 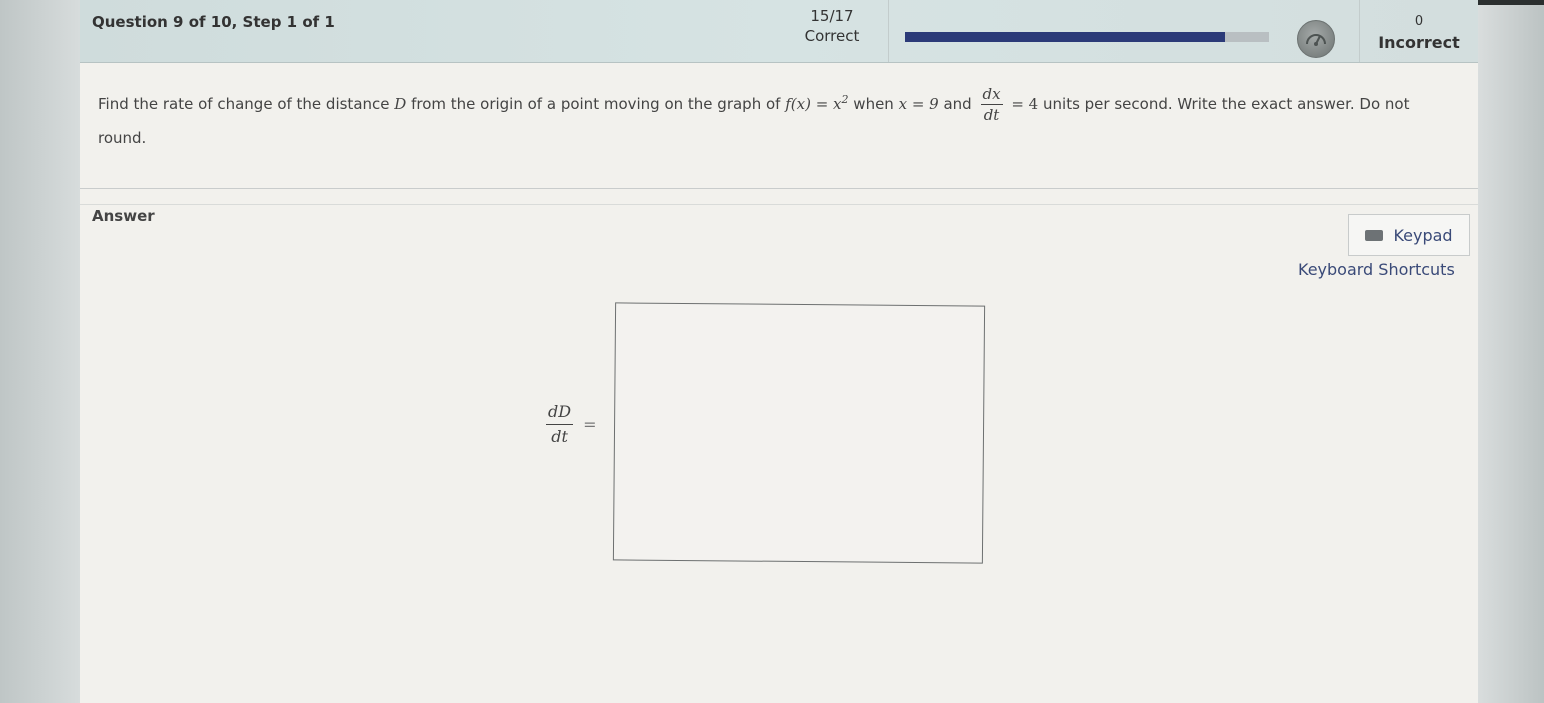 I want to click on incorrect-label: Incorrect, so click(x=1419, y=42).